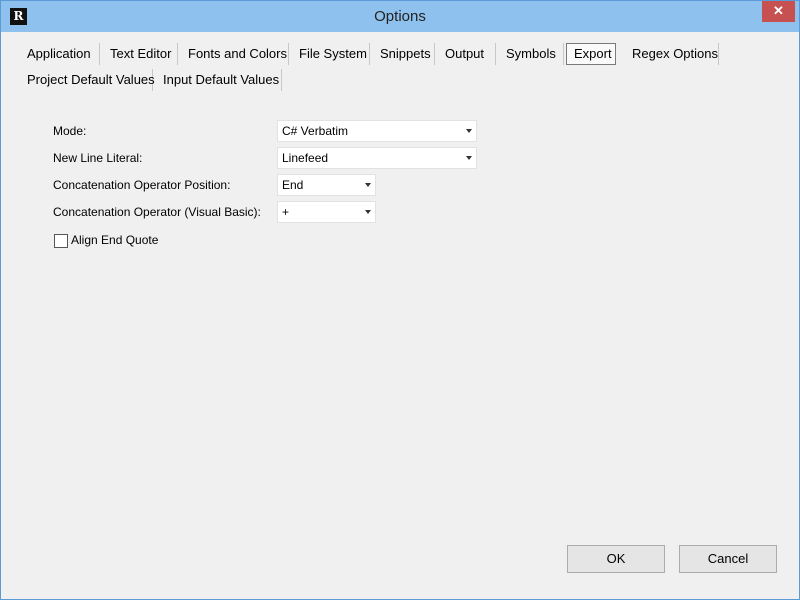 This screenshot has height=600, width=800. What do you see at coordinates (98, 158) in the screenshot?
I see `new-line-literal-label: New Line Literal:` at bounding box center [98, 158].